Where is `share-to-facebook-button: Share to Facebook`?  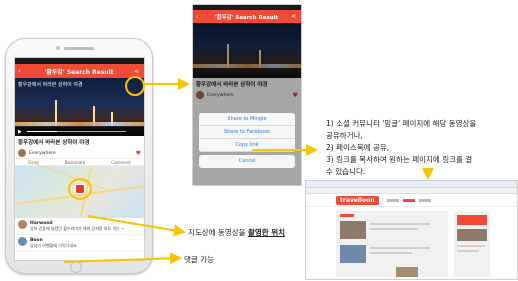
share-to-facebook-button: Share to Facebook is located at coordinates (247, 132).